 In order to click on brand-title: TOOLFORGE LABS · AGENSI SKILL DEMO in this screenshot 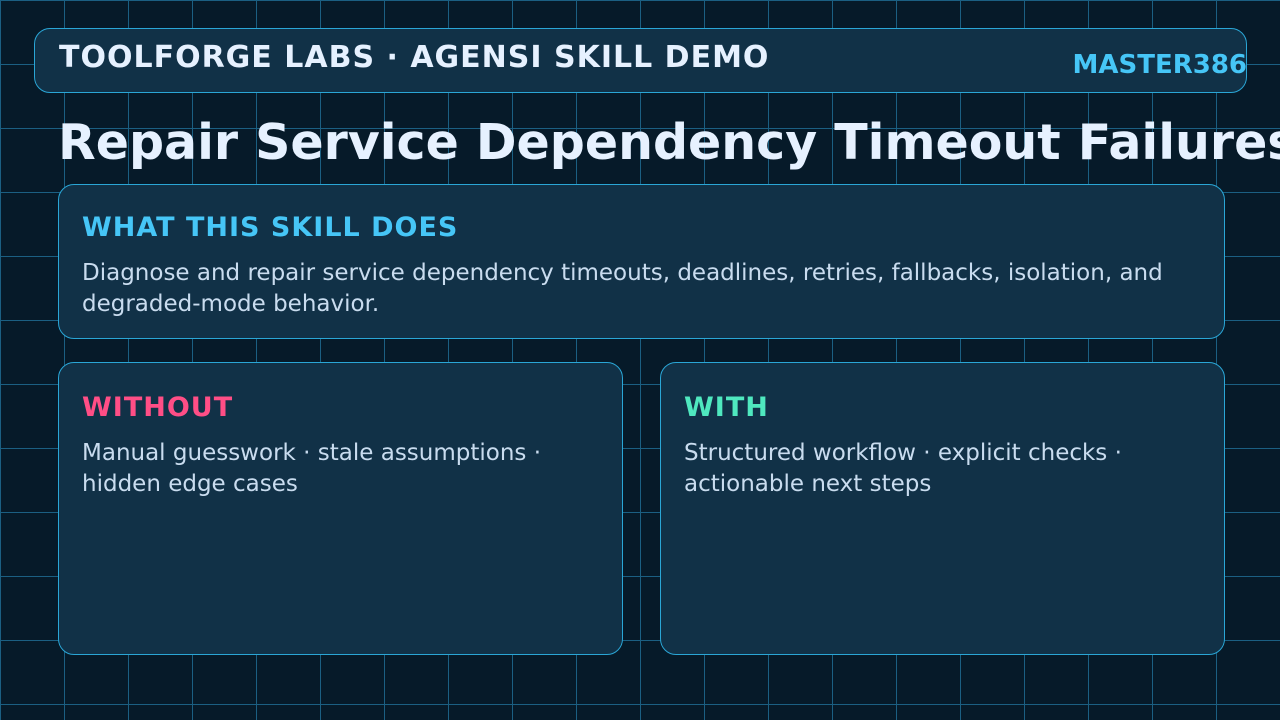, I will do `click(414, 57)`.